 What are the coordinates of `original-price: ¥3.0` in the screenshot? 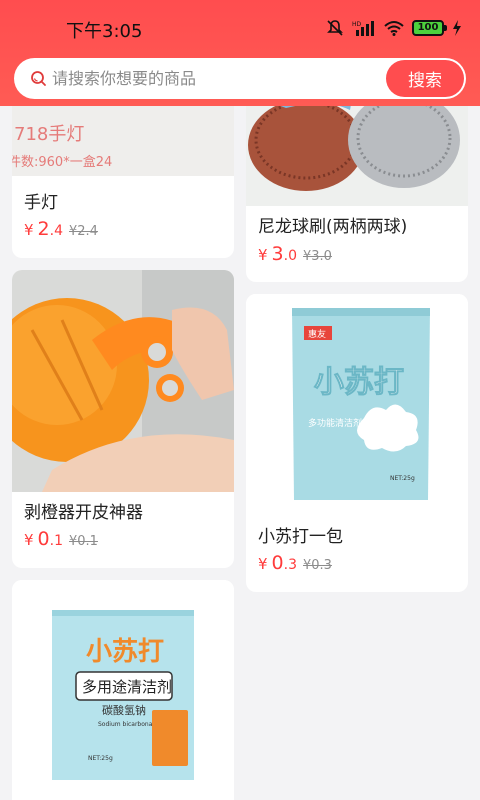 It's located at (317, 256).